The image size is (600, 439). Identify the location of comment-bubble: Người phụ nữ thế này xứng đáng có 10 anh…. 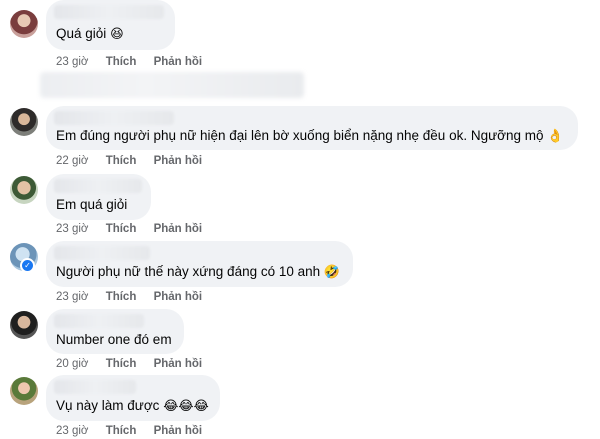
(199, 264).